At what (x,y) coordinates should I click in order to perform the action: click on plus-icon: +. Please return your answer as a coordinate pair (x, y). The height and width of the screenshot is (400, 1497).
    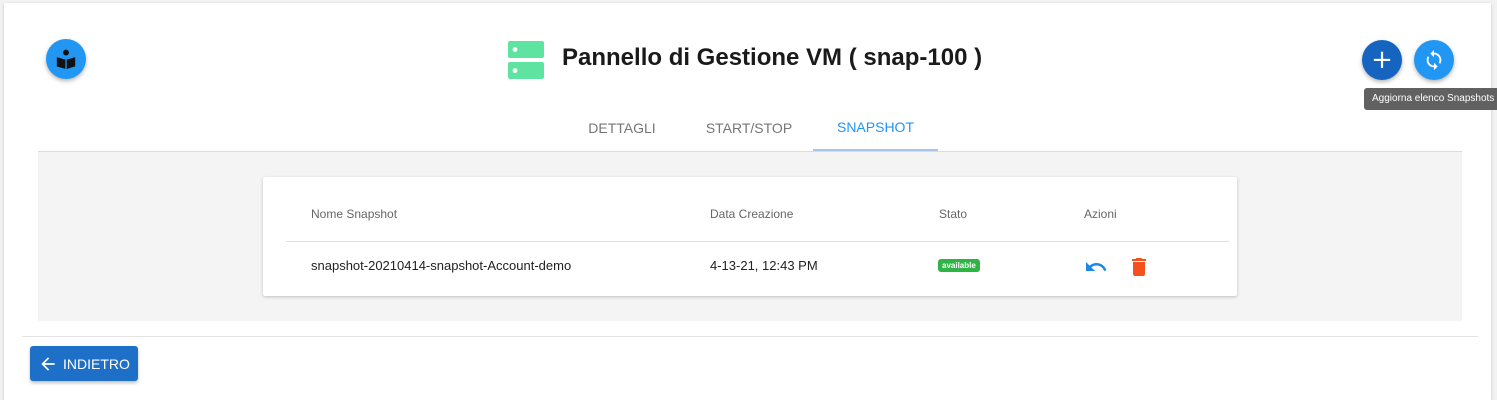
    Looking at the image, I should click on (1382, 60).